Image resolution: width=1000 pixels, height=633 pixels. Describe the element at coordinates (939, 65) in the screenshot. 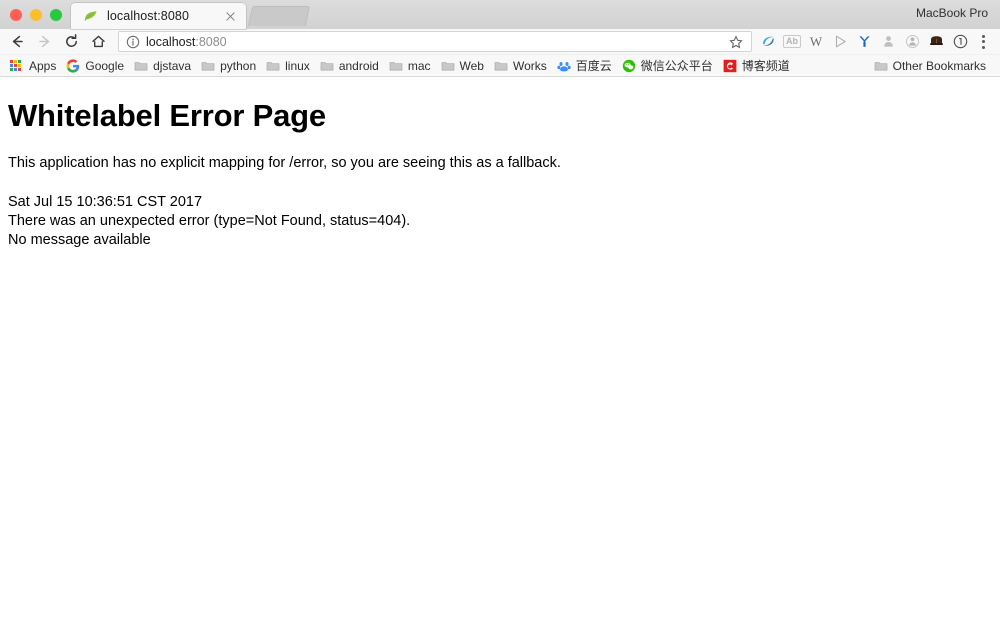

I see `bookmark-label: Other Bookmarks` at that location.